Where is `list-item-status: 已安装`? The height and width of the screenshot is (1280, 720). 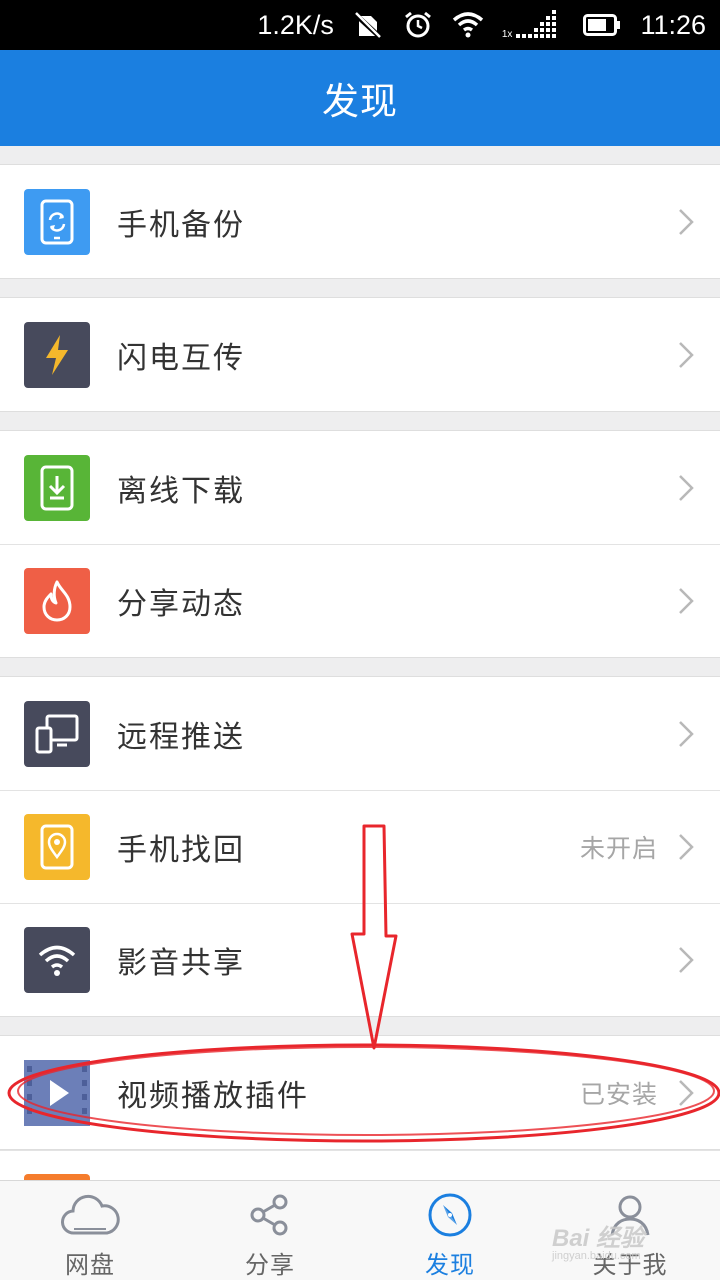 list-item-status: 已安装 is located at coordinates (618, 1094).